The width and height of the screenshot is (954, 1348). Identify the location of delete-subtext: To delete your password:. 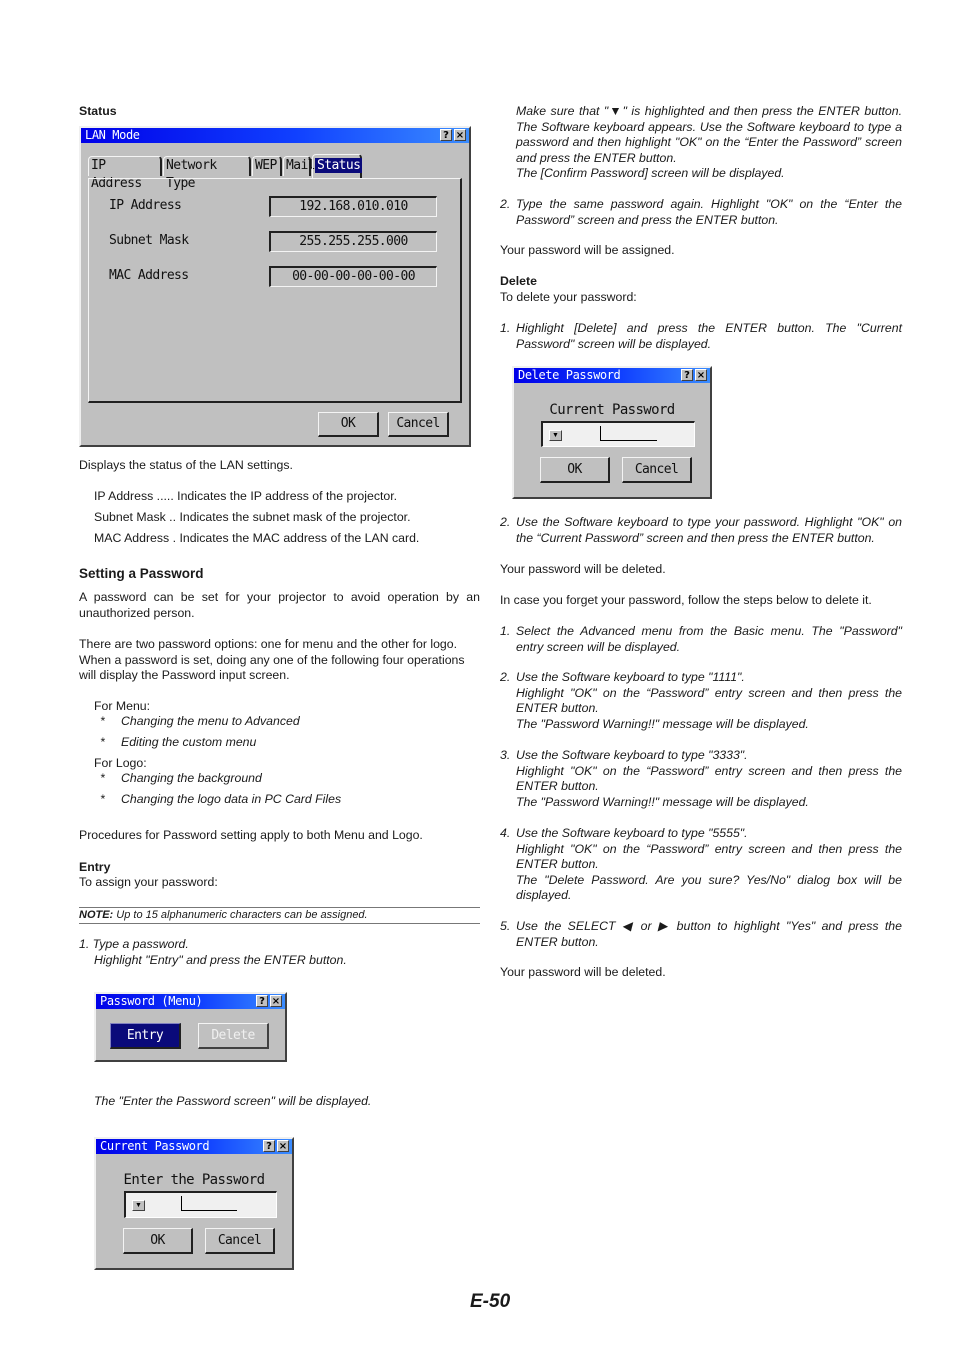
(568, 297).